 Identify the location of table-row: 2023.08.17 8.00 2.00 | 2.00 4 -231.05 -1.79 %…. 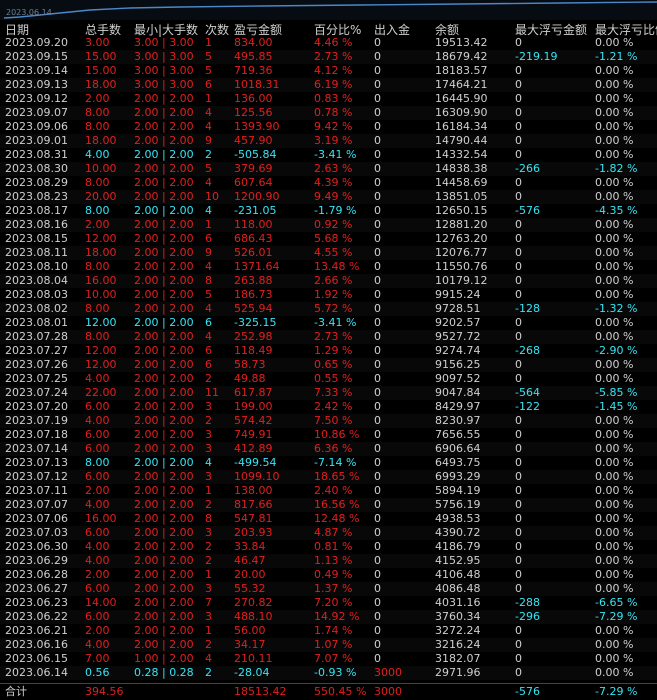
(328, 211).